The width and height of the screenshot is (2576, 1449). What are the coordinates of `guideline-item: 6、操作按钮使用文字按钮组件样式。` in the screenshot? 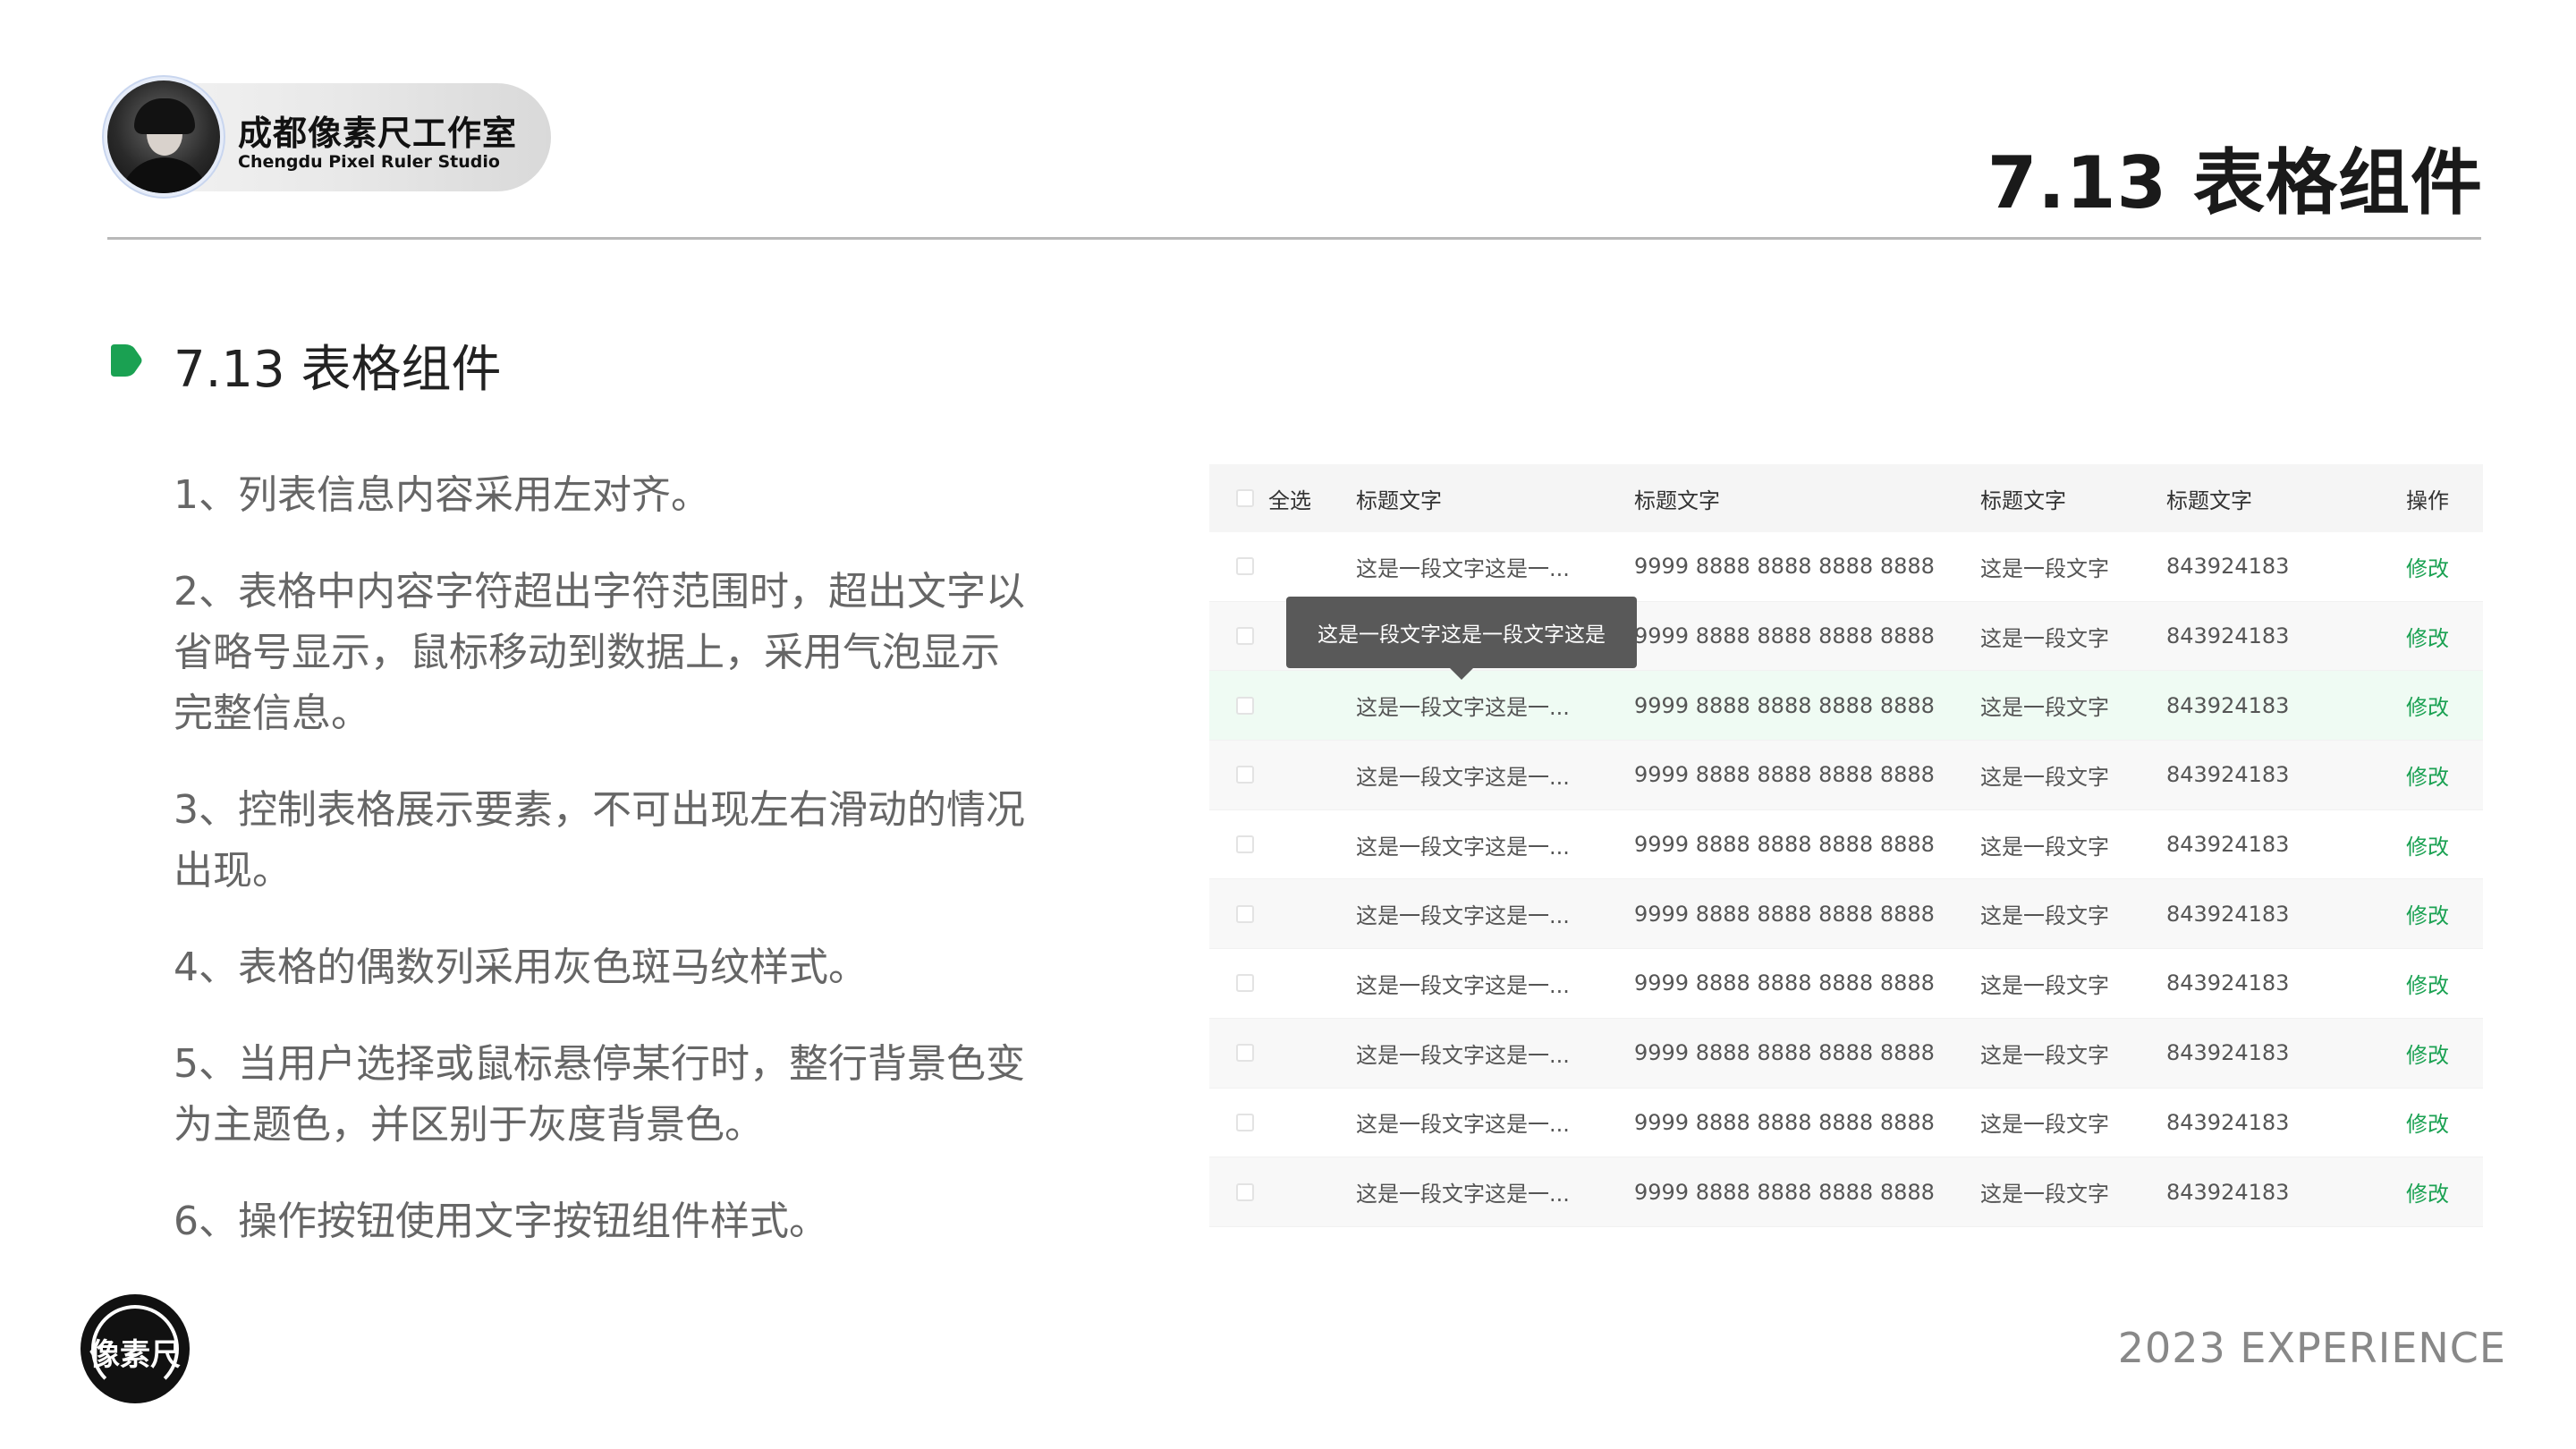 It's located at (501, 1221).